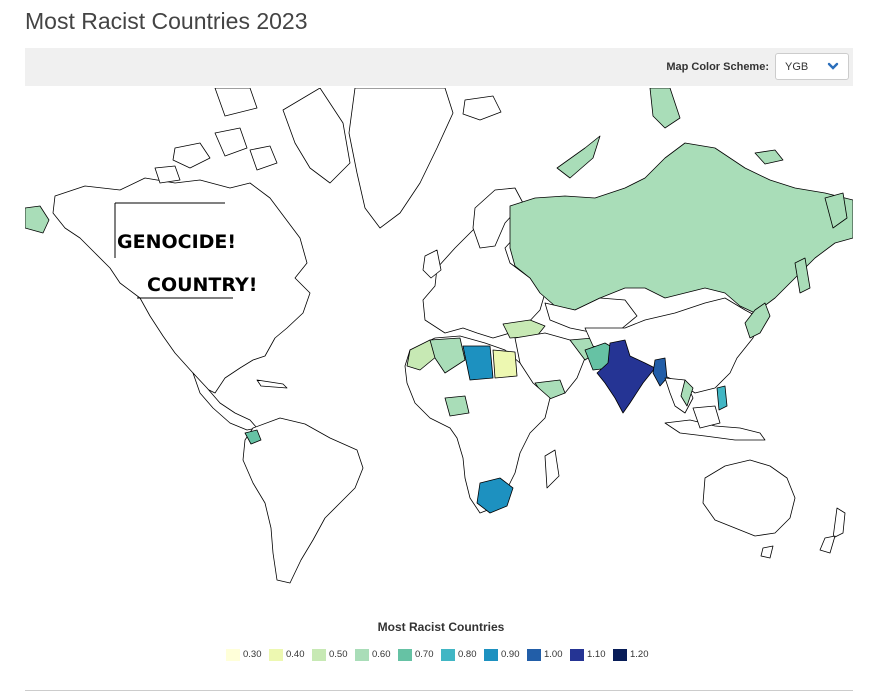  Describe the element at coordinates (401, 158) in the screenshot. I see `greenland` at that location.